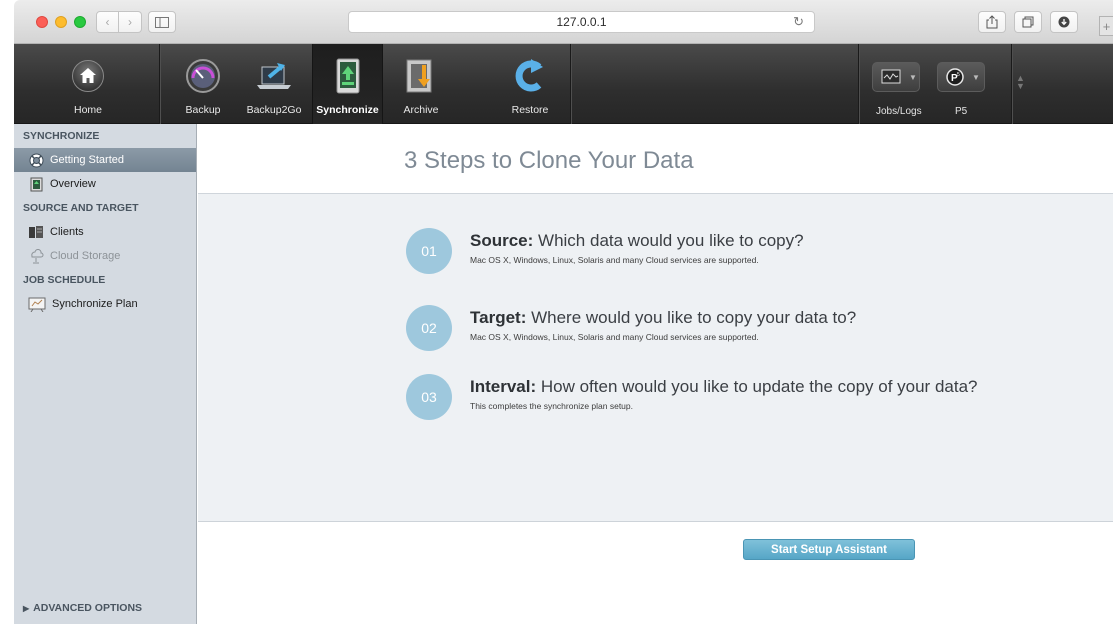 This screenshot has width=1113, height=624. What do you see at coordinates (95, 304) in the screenshot?
I see `sidebar-item-label: Synchronize Plan` at bounding box center [95, 304].